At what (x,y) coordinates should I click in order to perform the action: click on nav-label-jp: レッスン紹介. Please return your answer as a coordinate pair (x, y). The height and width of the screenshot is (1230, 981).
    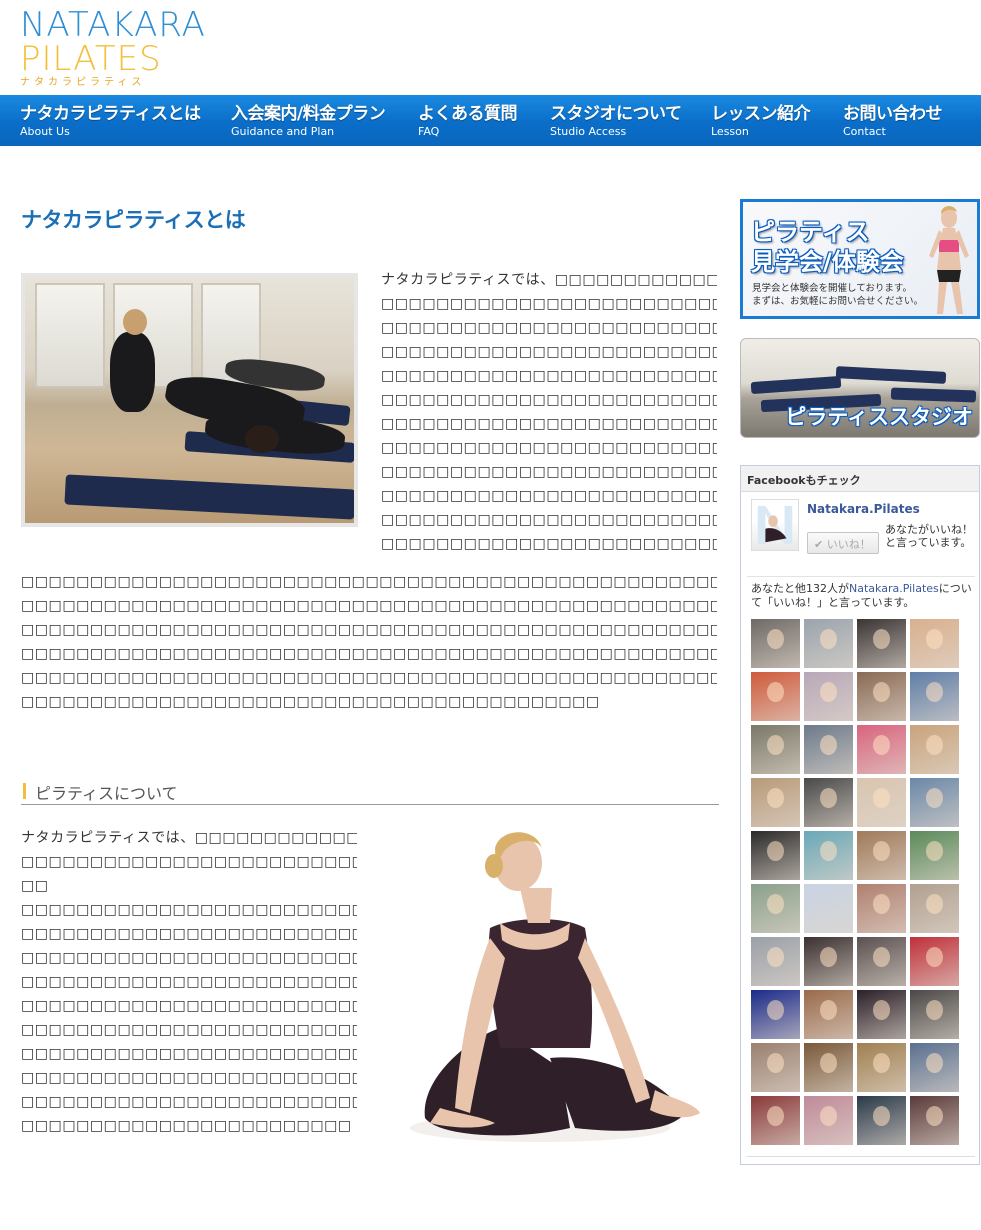
    Looking at the image, I should click on (761, 114).